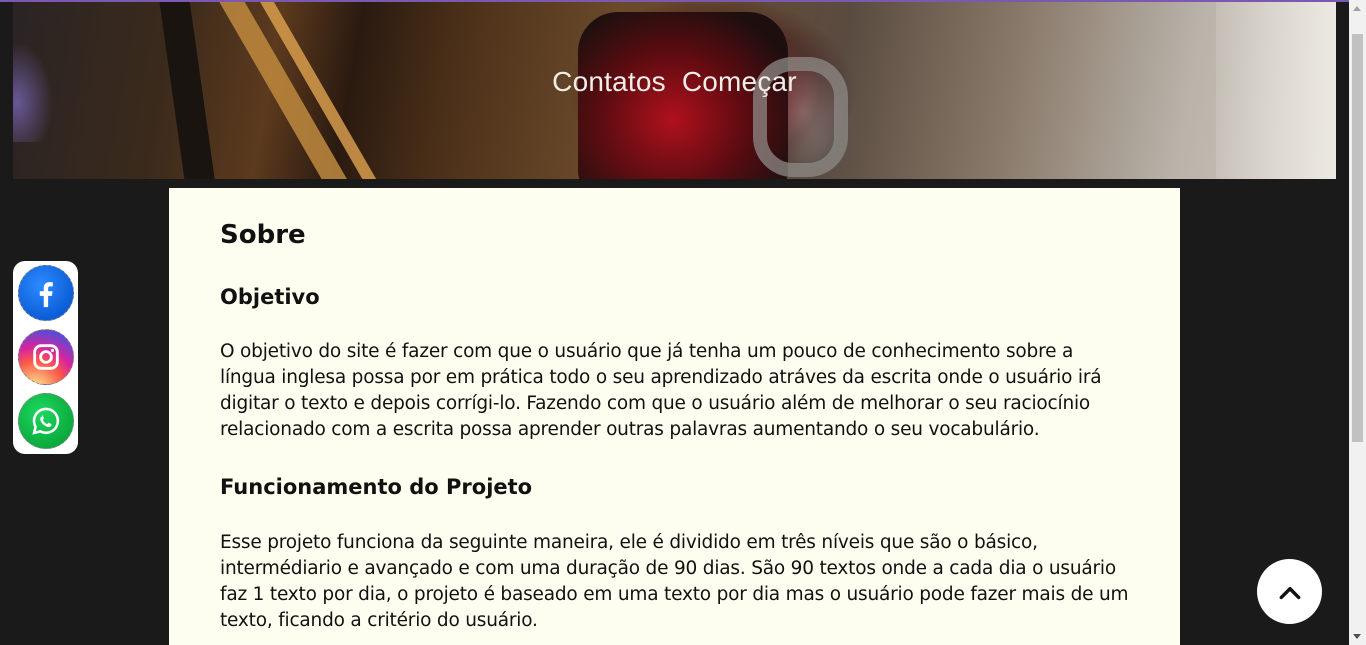 The height and width of the screenshot is (645, 1366). What do you see at coordinates (376, 487) in the screenshot?
I see `section-heading-funcionamento: Funcionamento do Projeto` at bounding box center [376, 487].